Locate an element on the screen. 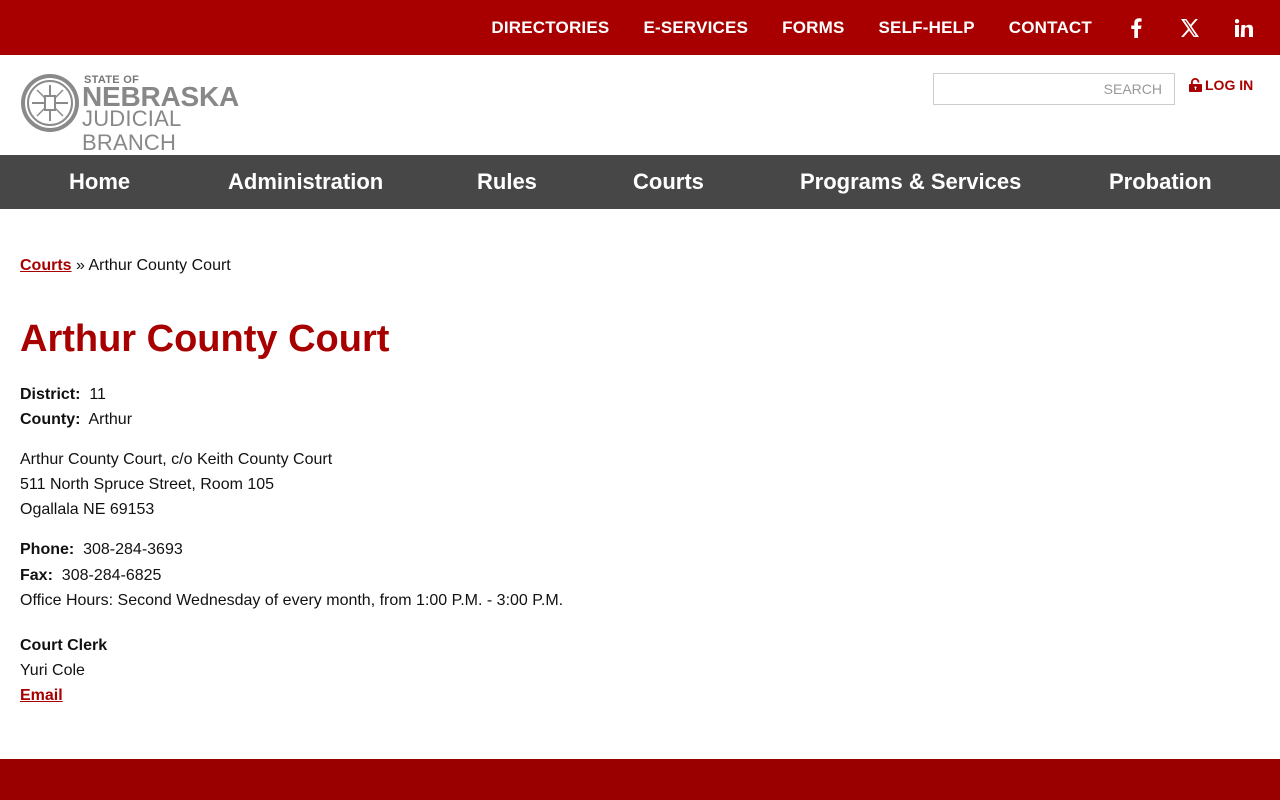  phone-label: Phone: is located at coordinates (47, 549).